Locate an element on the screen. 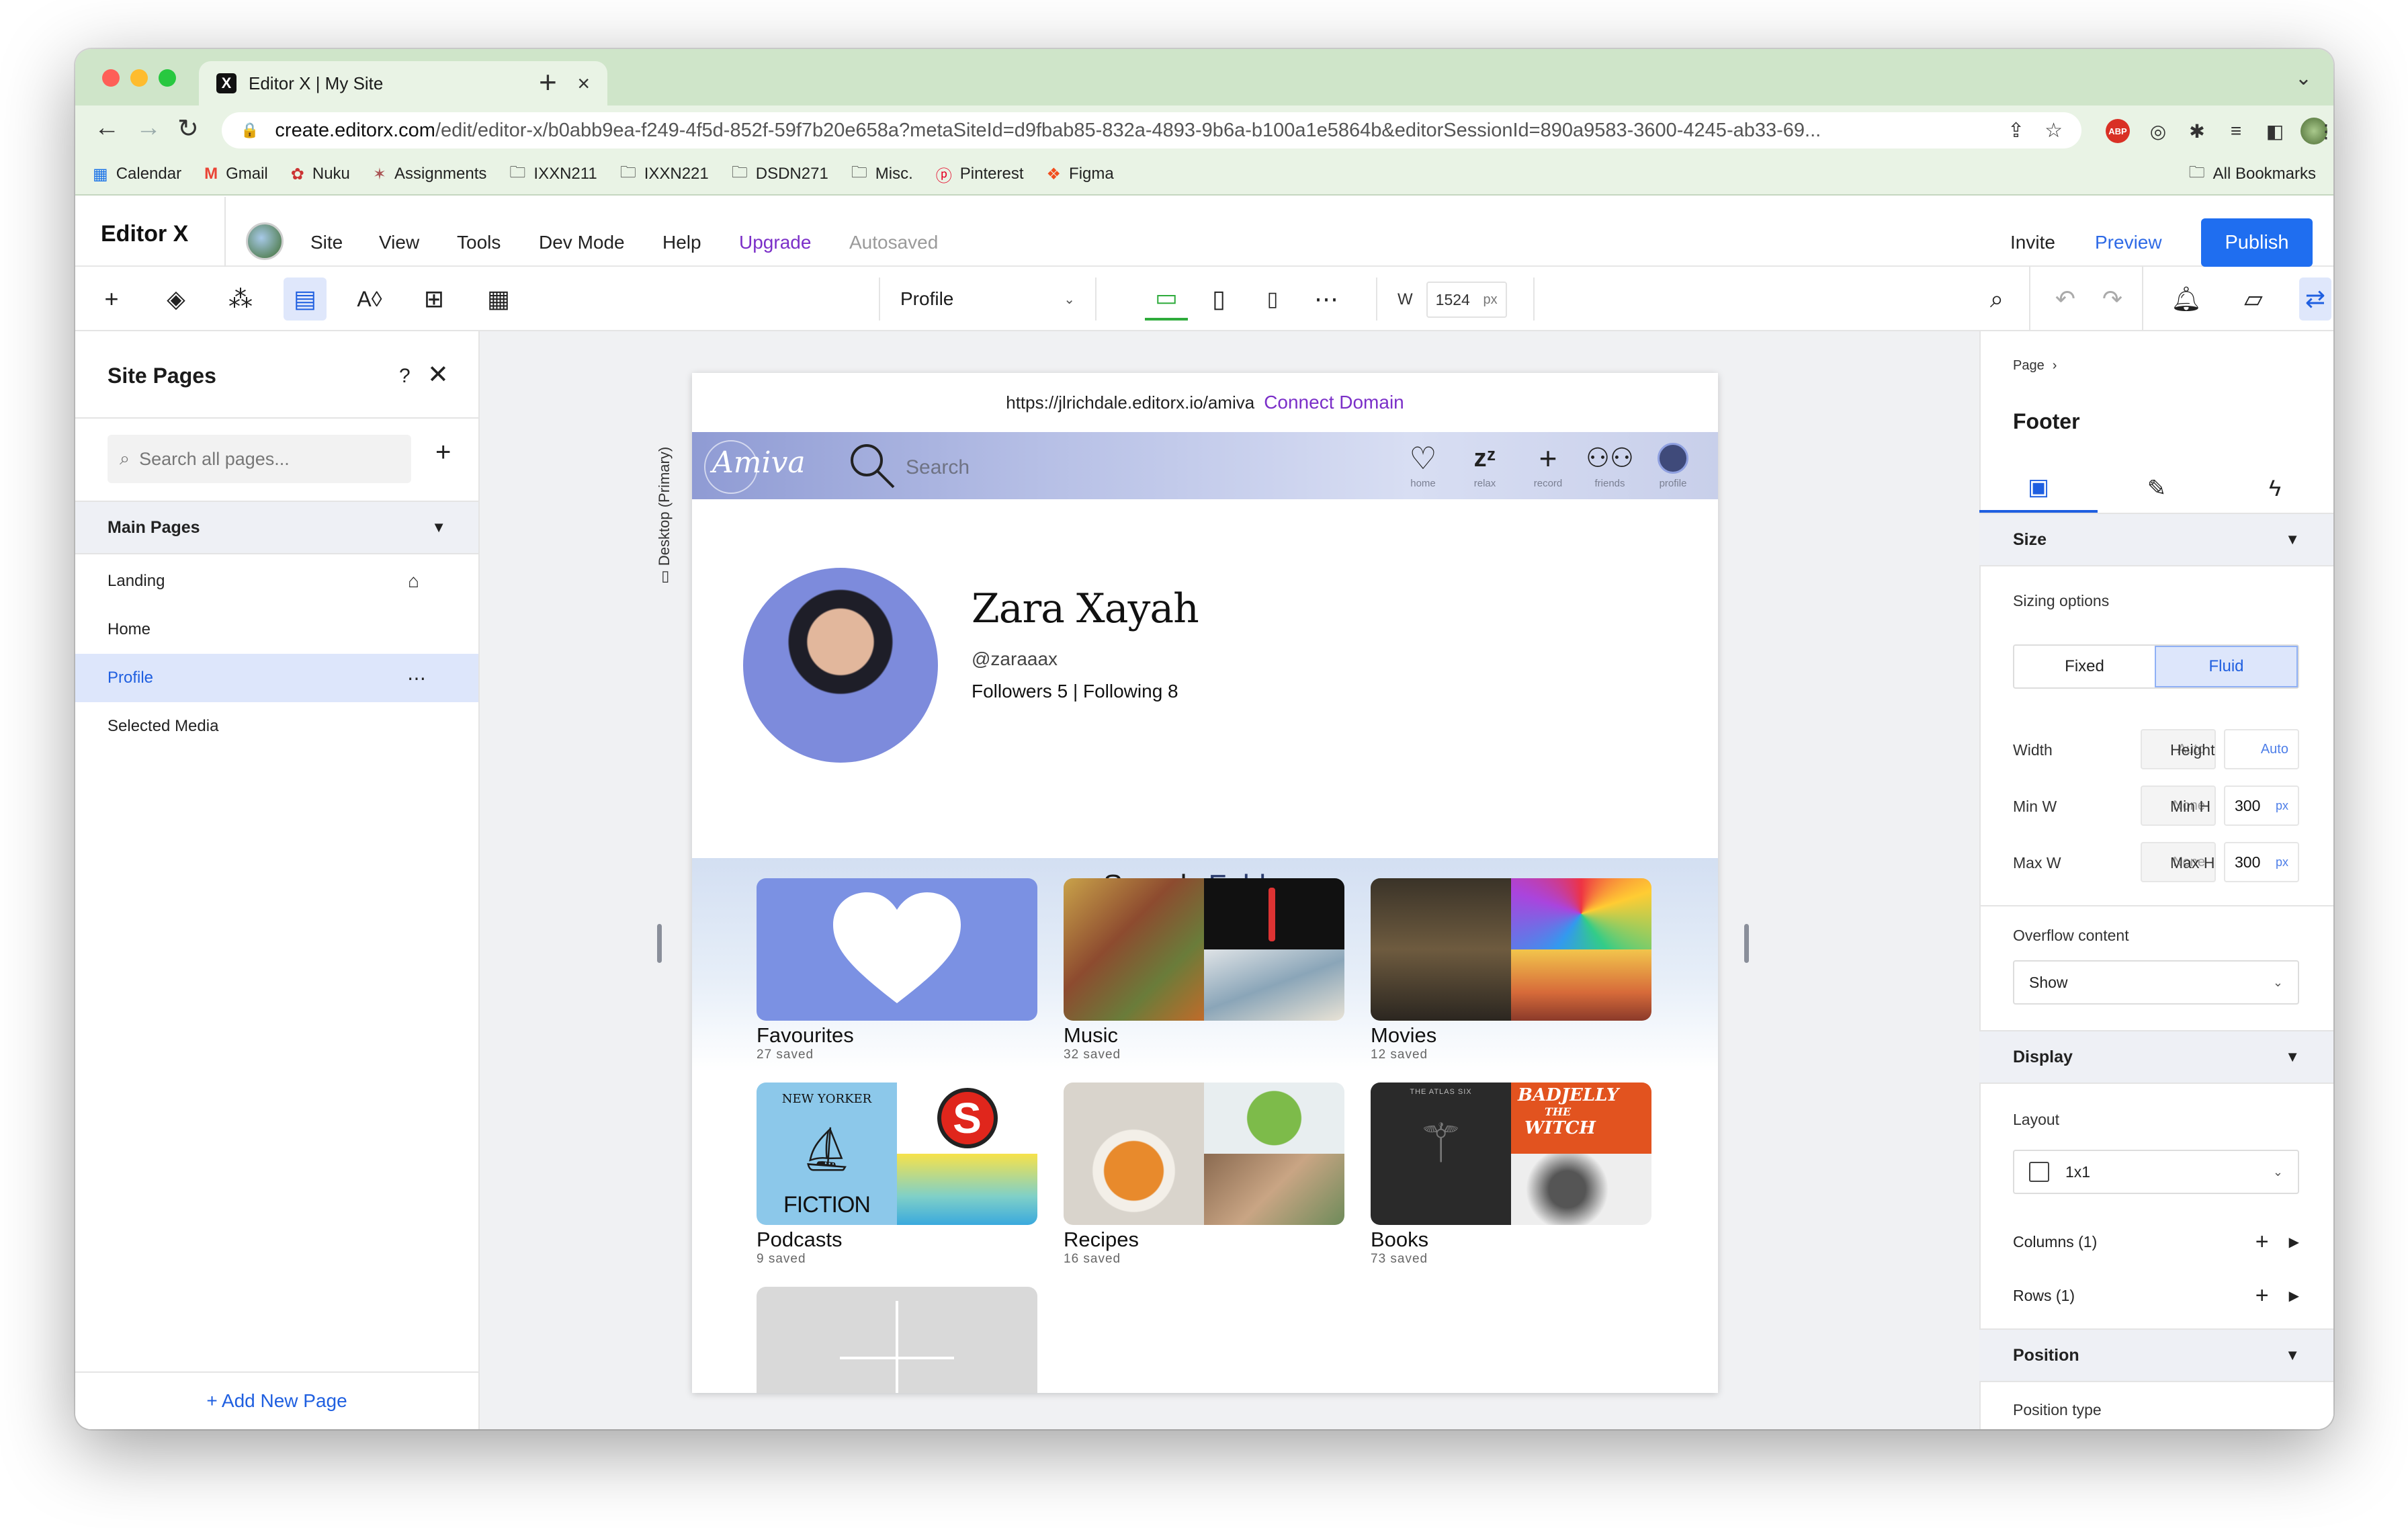  menu-tools: Tools is located at coordinates (479, 243).